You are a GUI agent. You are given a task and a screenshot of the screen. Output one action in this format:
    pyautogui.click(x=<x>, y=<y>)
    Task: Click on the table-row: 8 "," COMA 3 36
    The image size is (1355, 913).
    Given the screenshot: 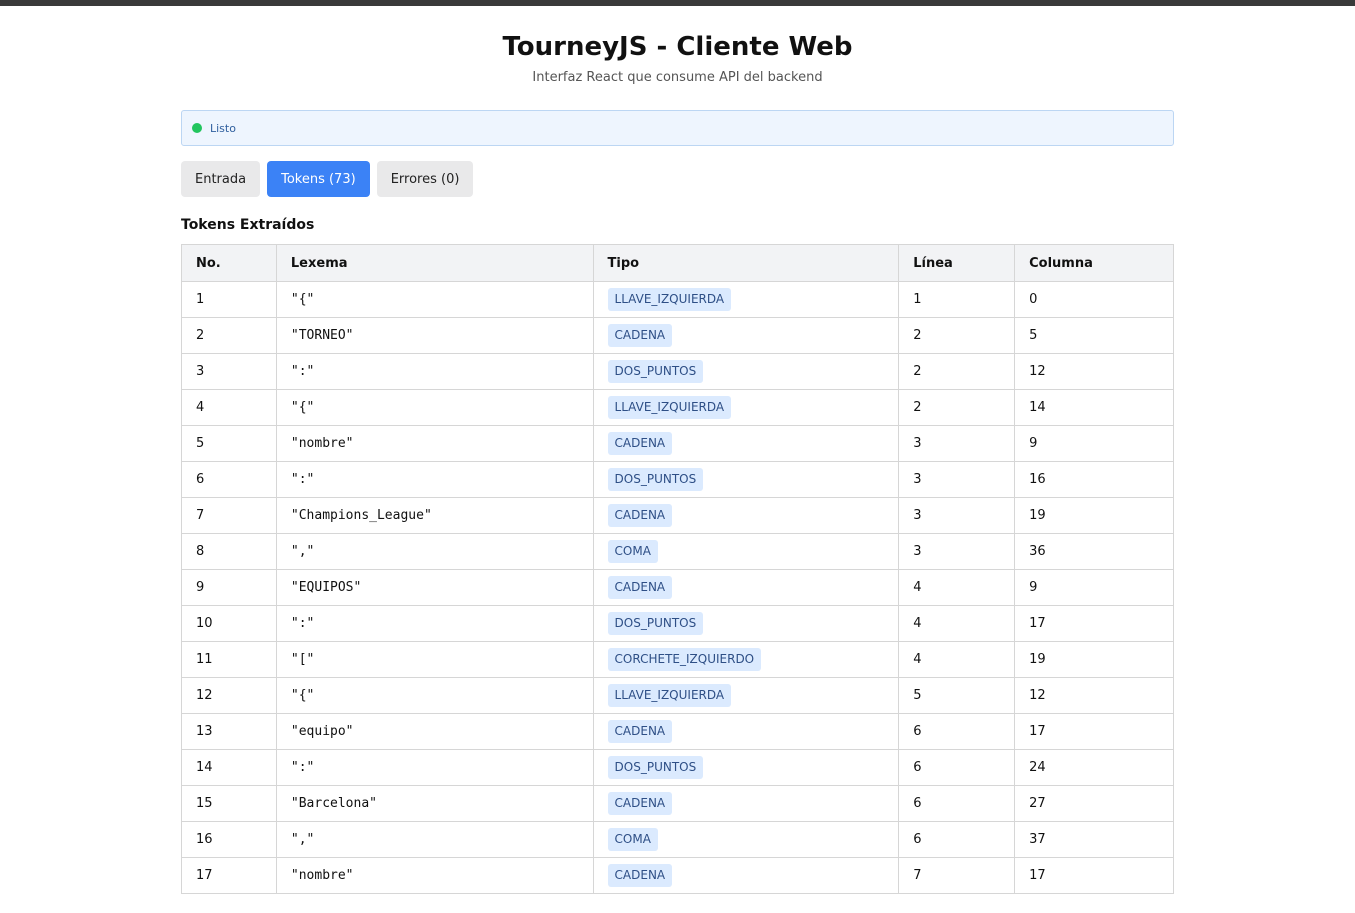 What is the action you would take?
    pyautogui.click(x=677, y=551)
    